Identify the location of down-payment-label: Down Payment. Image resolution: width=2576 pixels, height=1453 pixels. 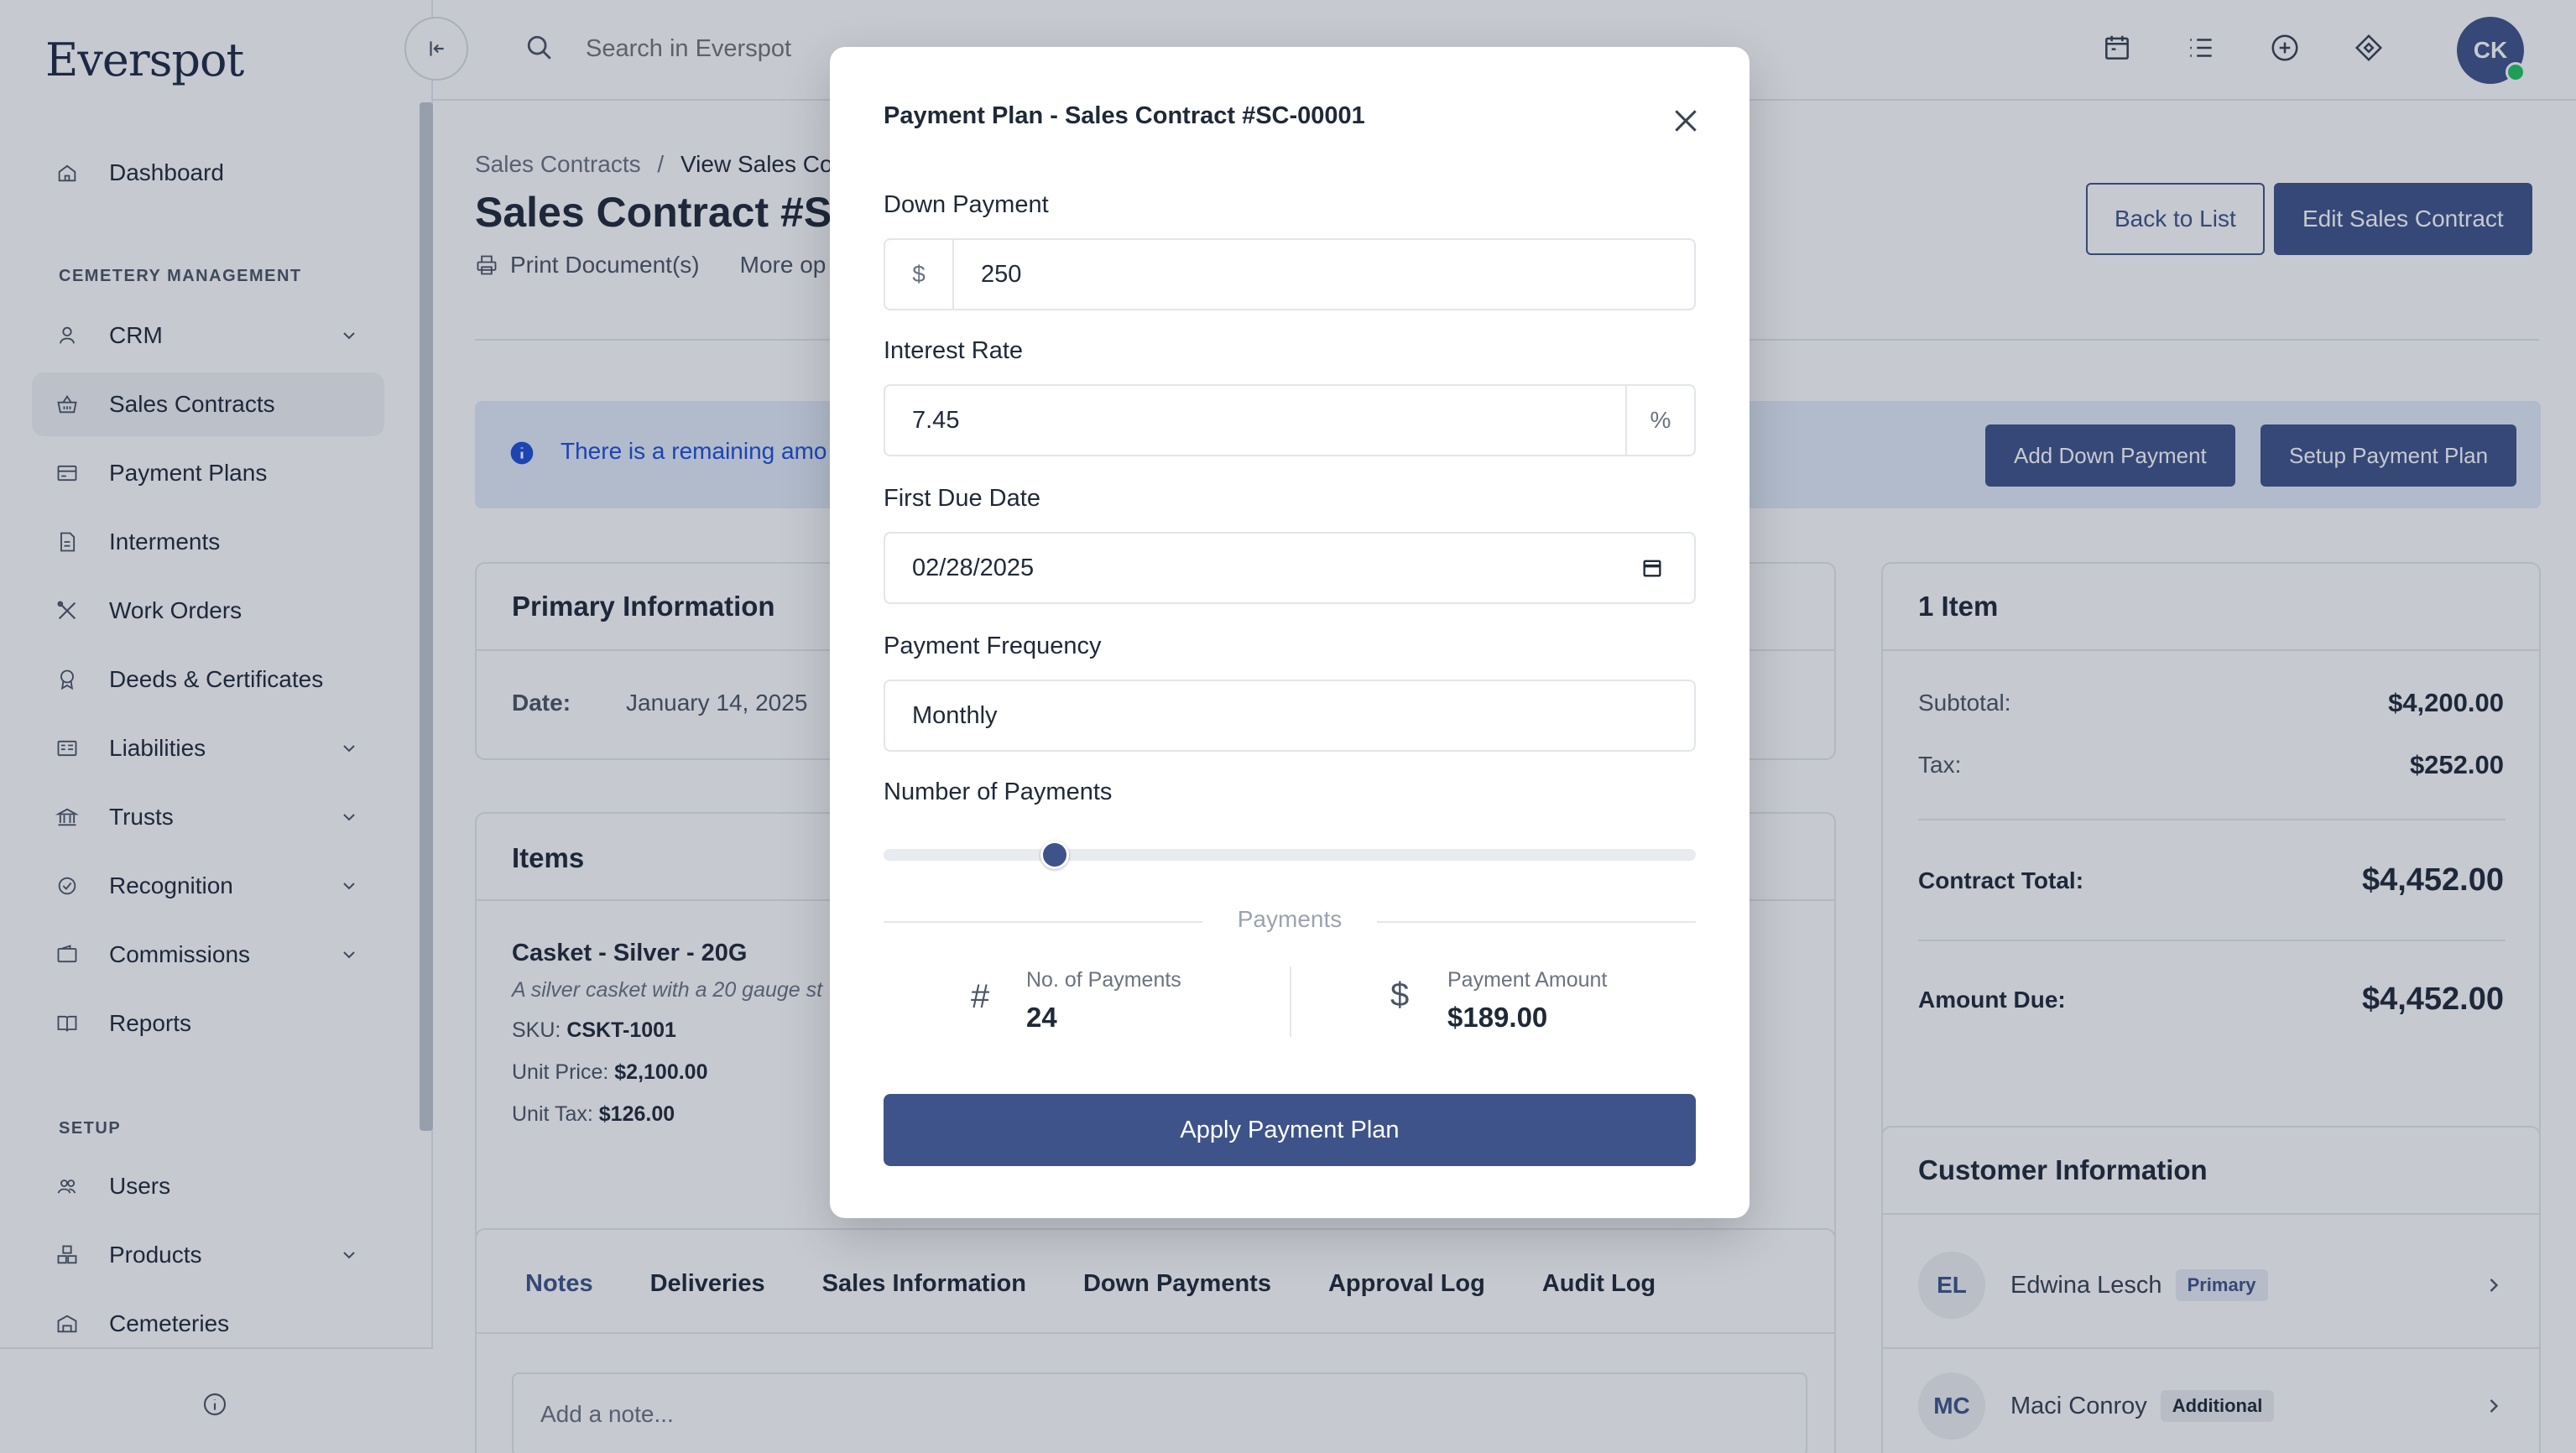
(966, 204).